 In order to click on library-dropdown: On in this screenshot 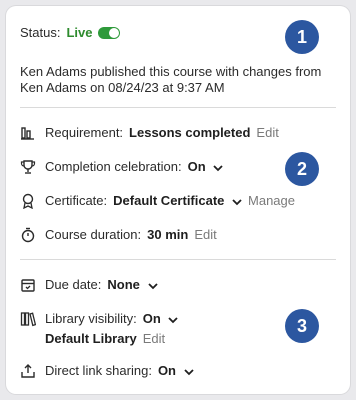, I will do `click(161, 318)`.